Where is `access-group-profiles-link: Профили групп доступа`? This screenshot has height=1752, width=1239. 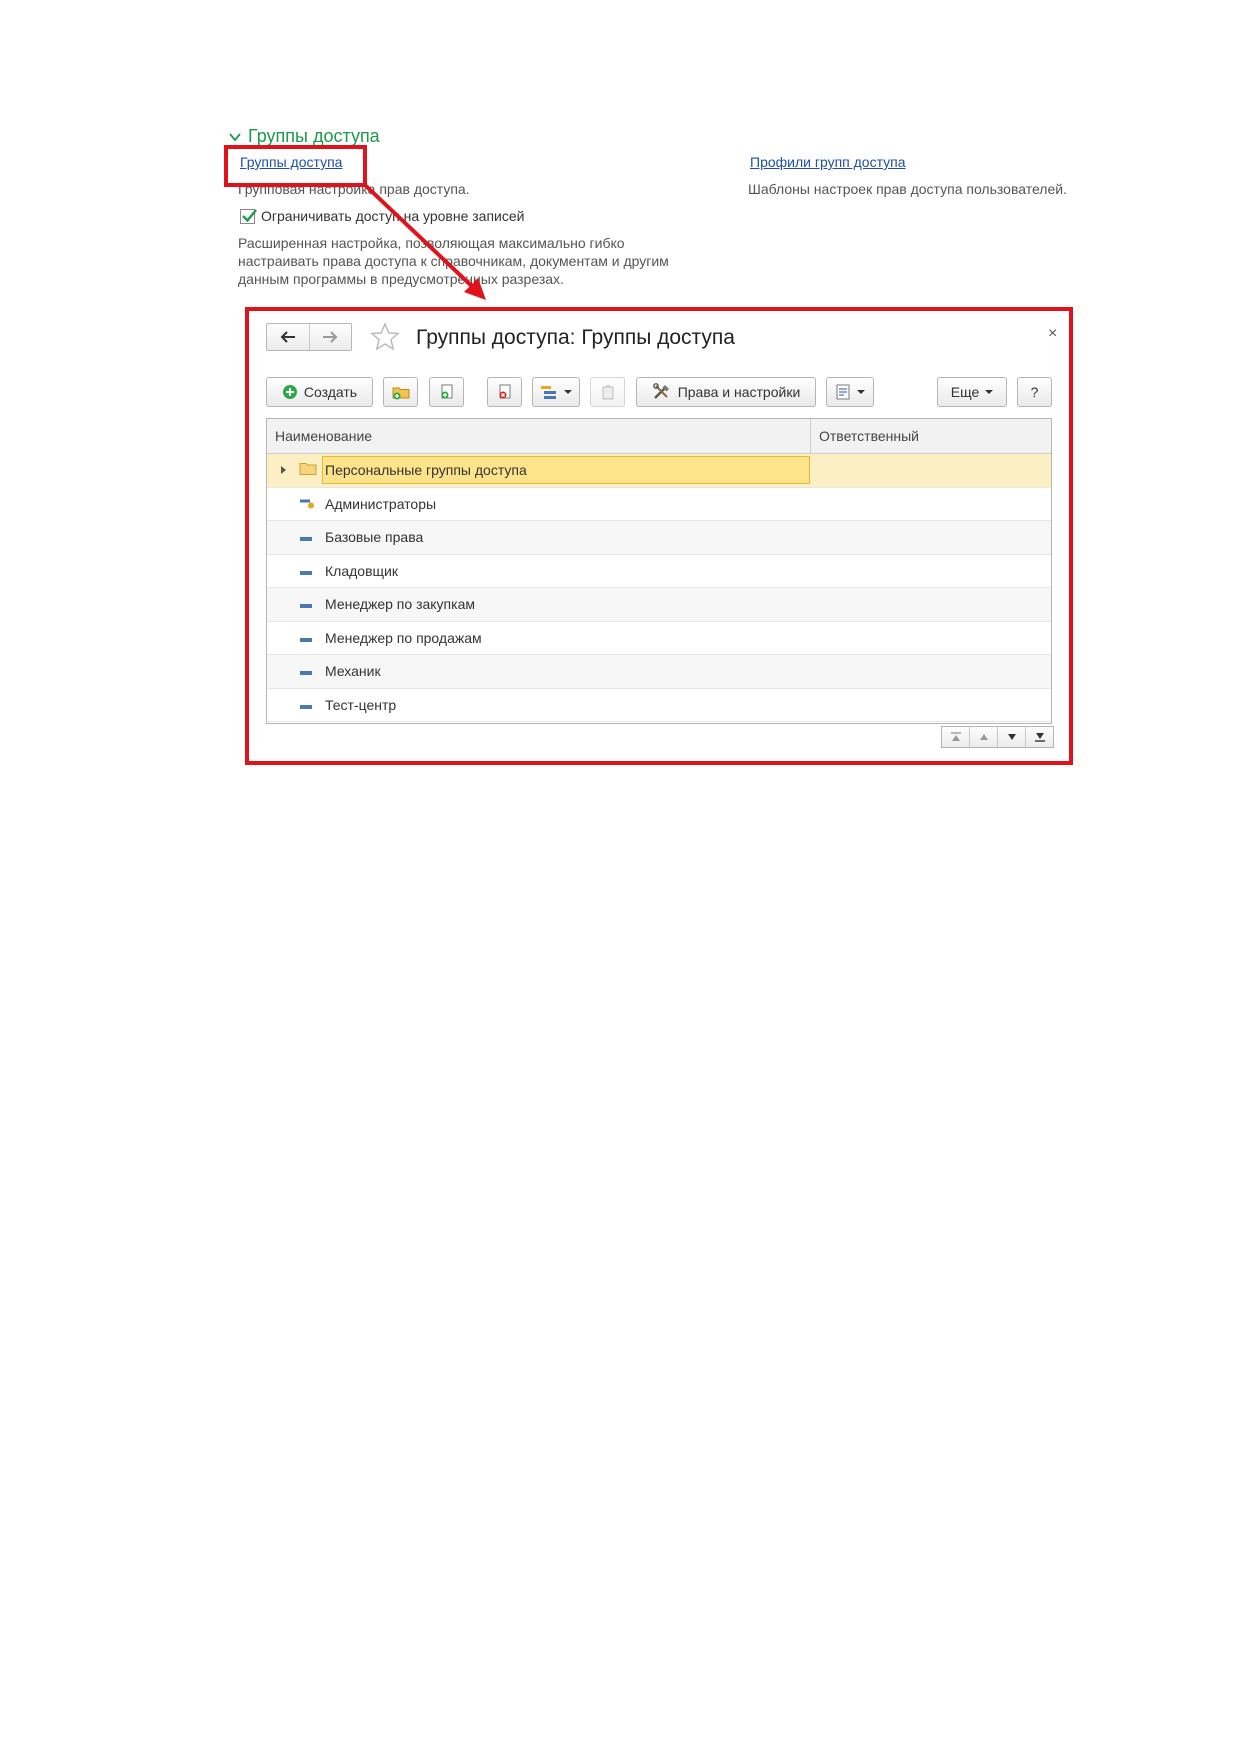
access-group-profiles-link: Профили групп доступа is located at coordinates (828, 162).